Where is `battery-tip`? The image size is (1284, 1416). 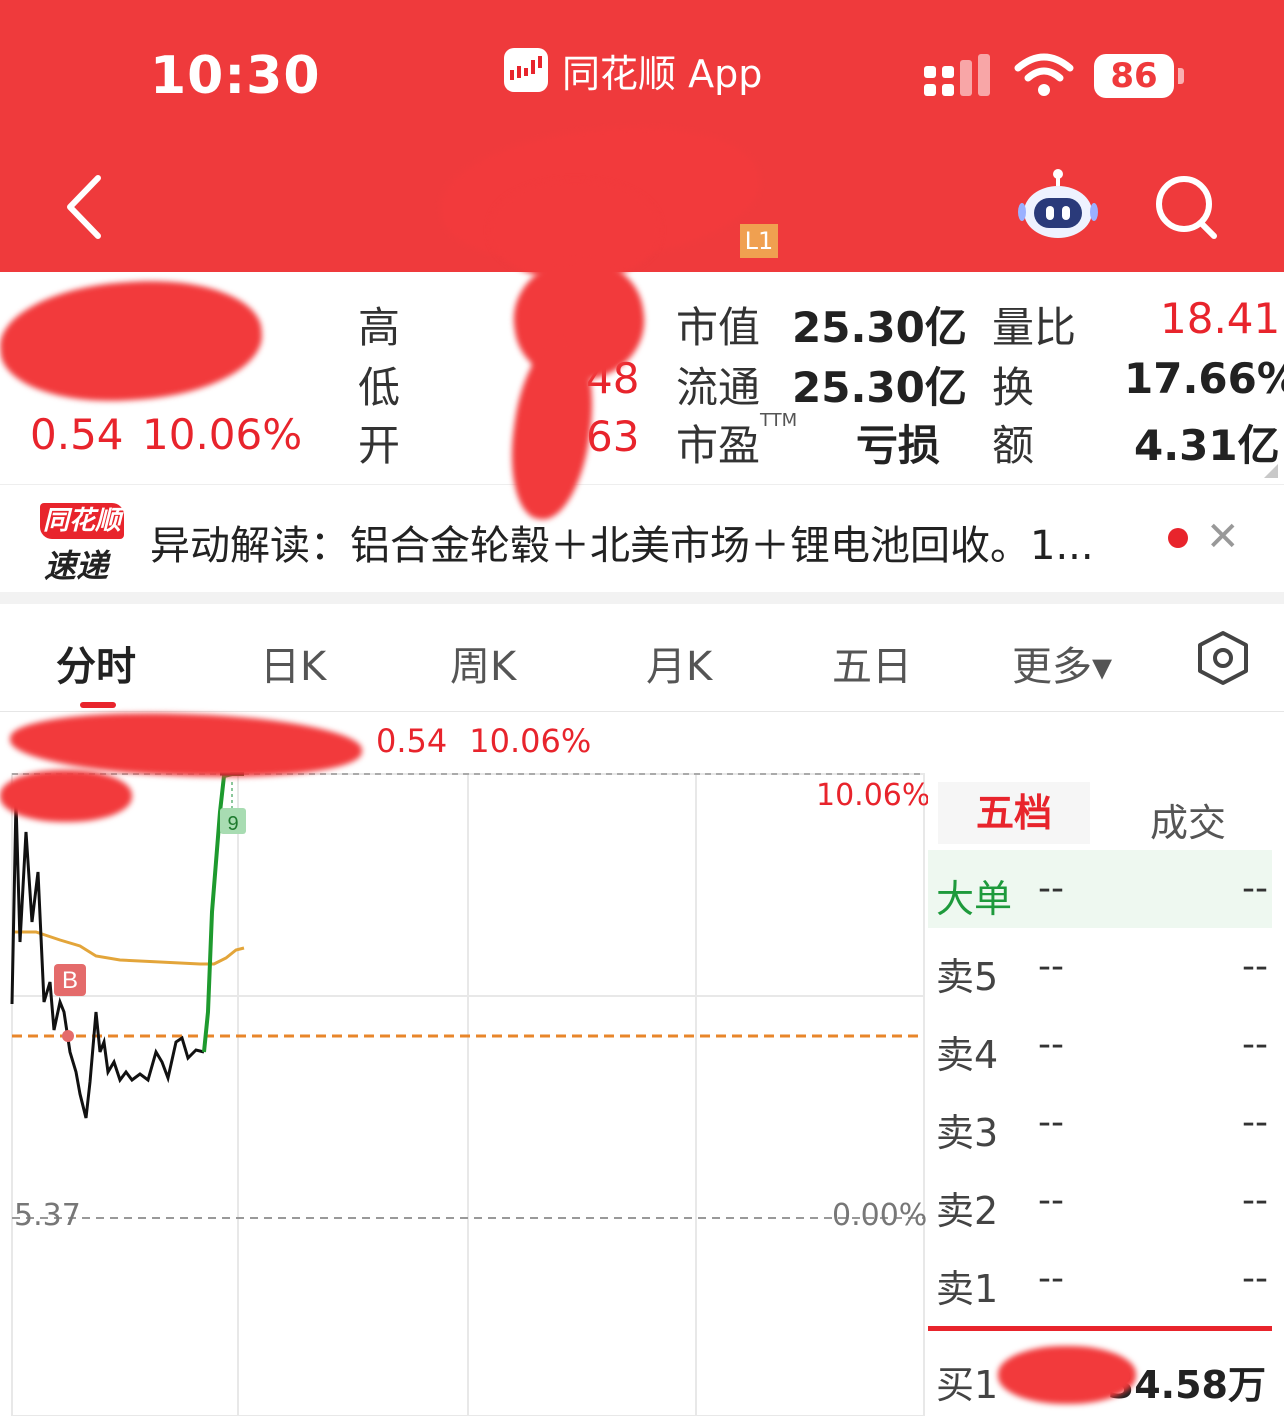
battery-tip is located at coordinates (1181, 76).